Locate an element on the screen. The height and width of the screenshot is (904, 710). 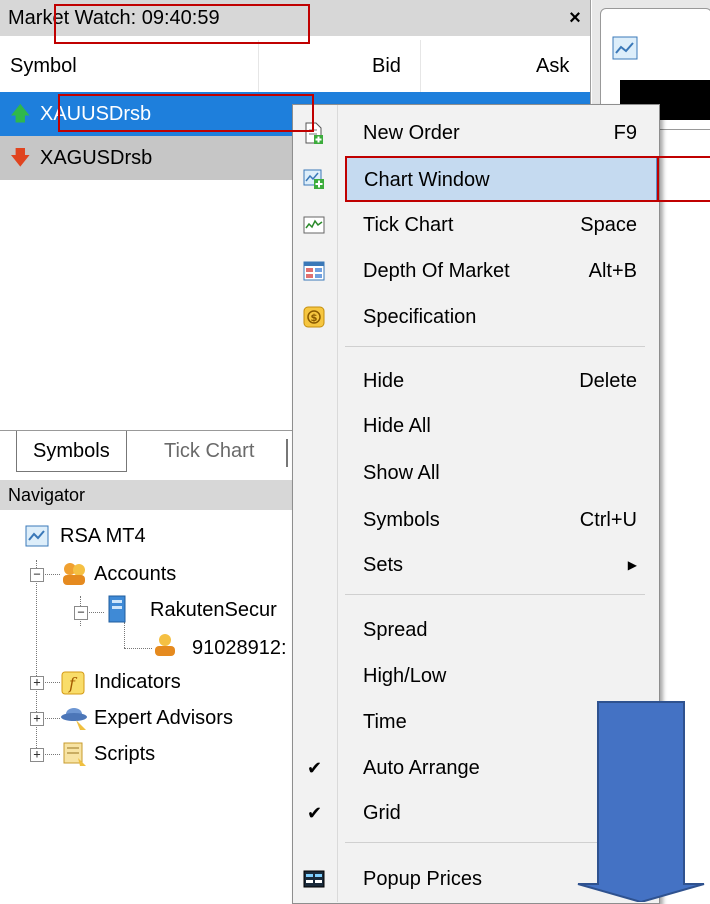
menu-item-hide-all: Hide All is located at coordinates (476, 426).